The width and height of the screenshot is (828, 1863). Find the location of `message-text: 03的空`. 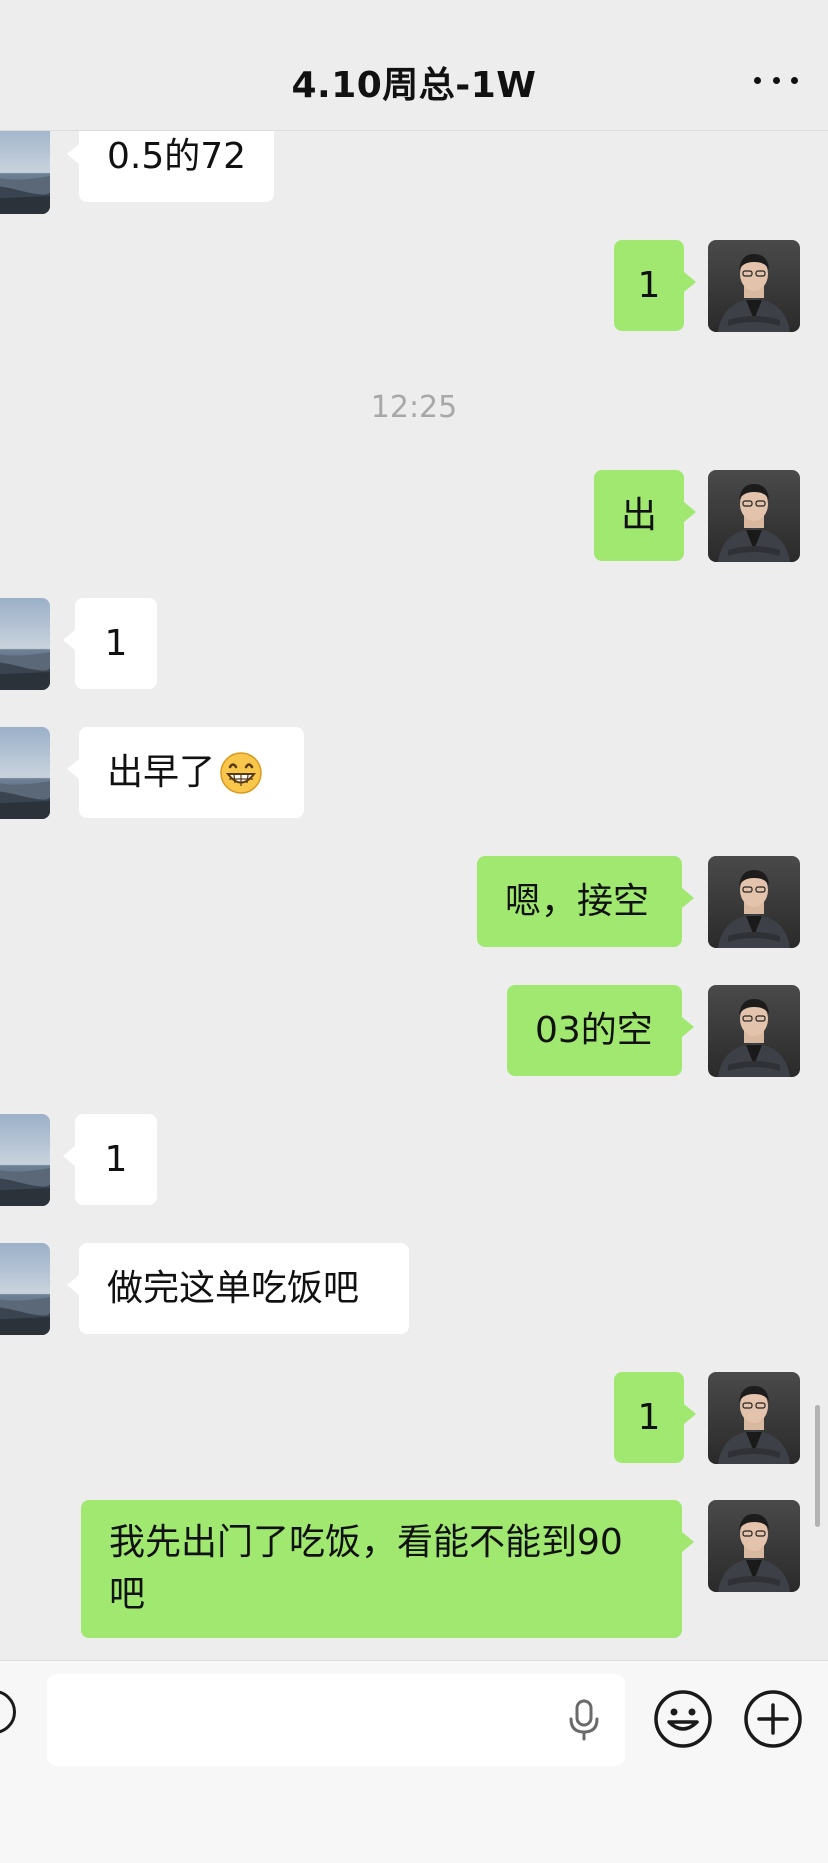

message-text: 03的空 is located at coordinates (594, 1030).